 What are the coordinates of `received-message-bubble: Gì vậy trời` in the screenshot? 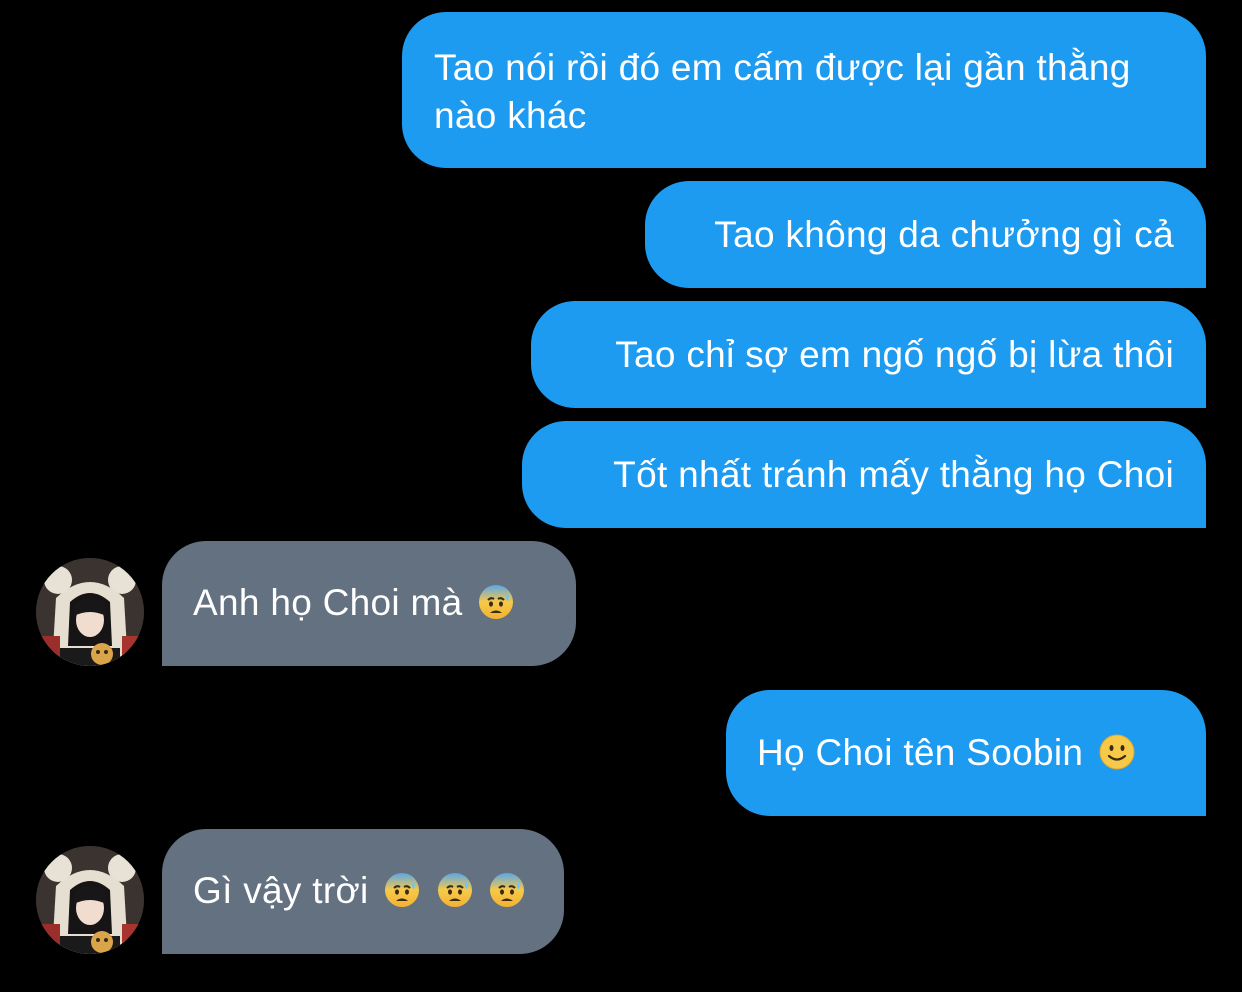 It's located at (363, 891).